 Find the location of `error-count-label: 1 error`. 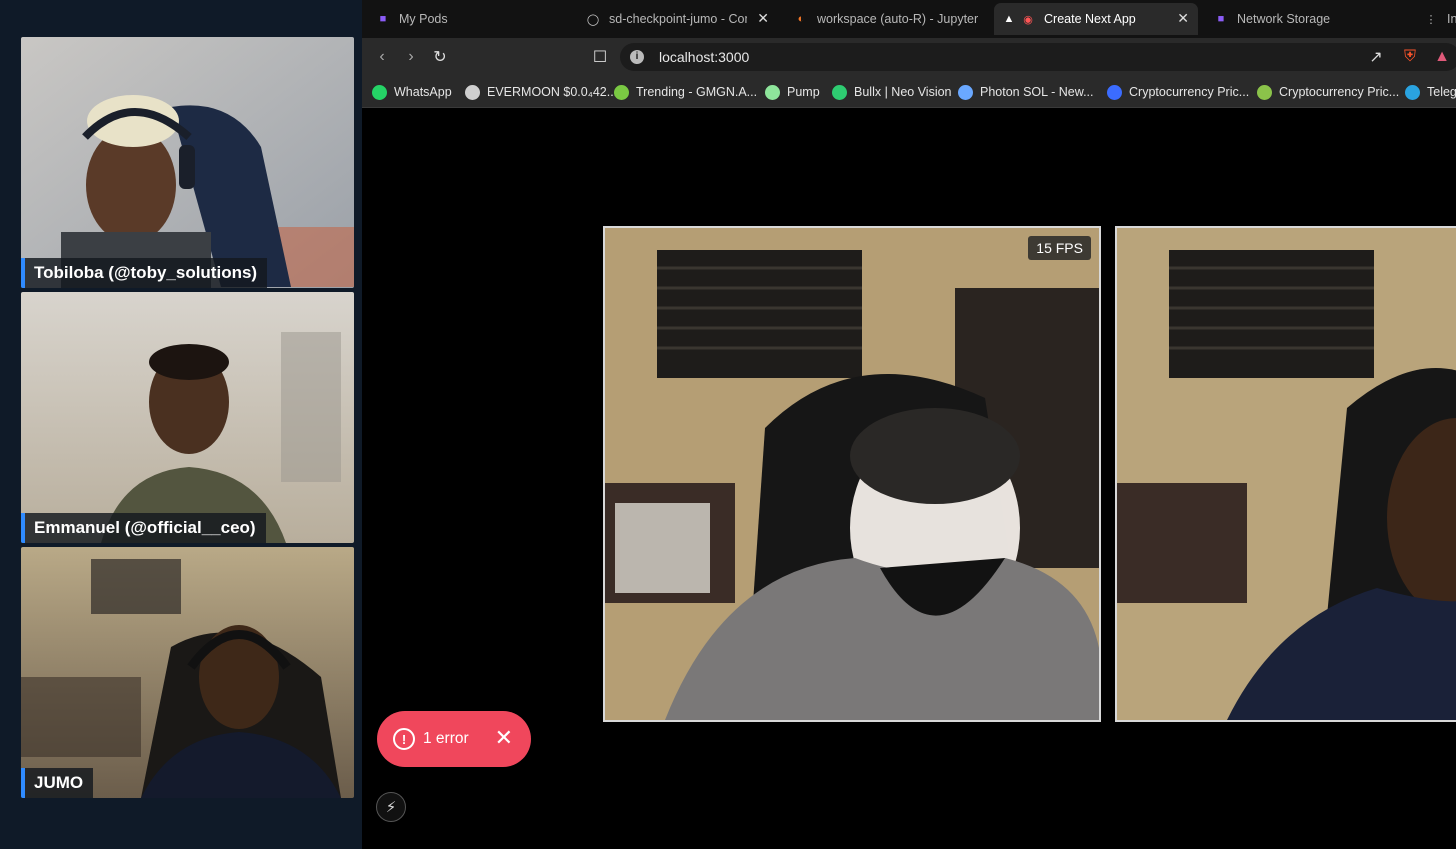

error-count-label: 1 error is located at coordinates (446, 738).